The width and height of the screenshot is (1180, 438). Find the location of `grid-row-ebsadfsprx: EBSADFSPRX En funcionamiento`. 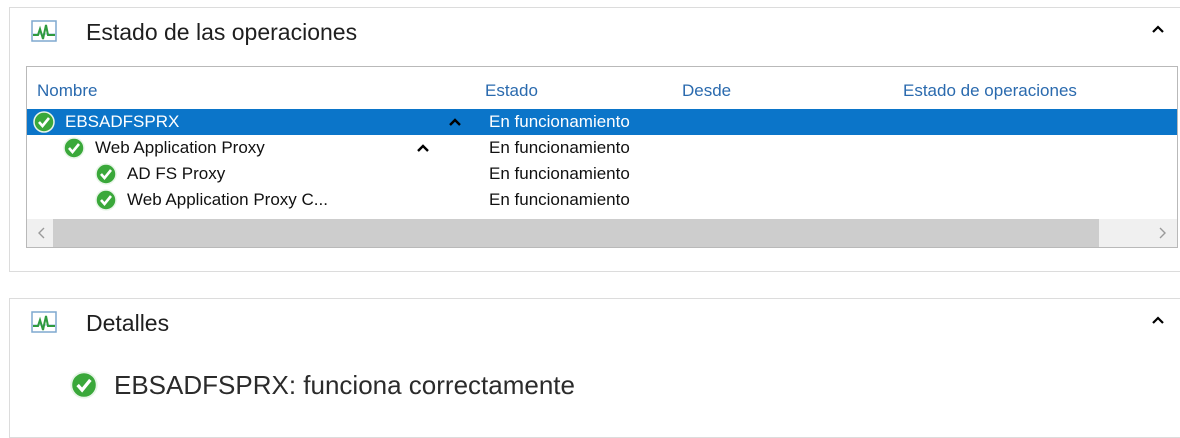

grid-row-ebsadfsprx: EBSADFSPRX En funcionamiento is located at coordinates (602, 122).